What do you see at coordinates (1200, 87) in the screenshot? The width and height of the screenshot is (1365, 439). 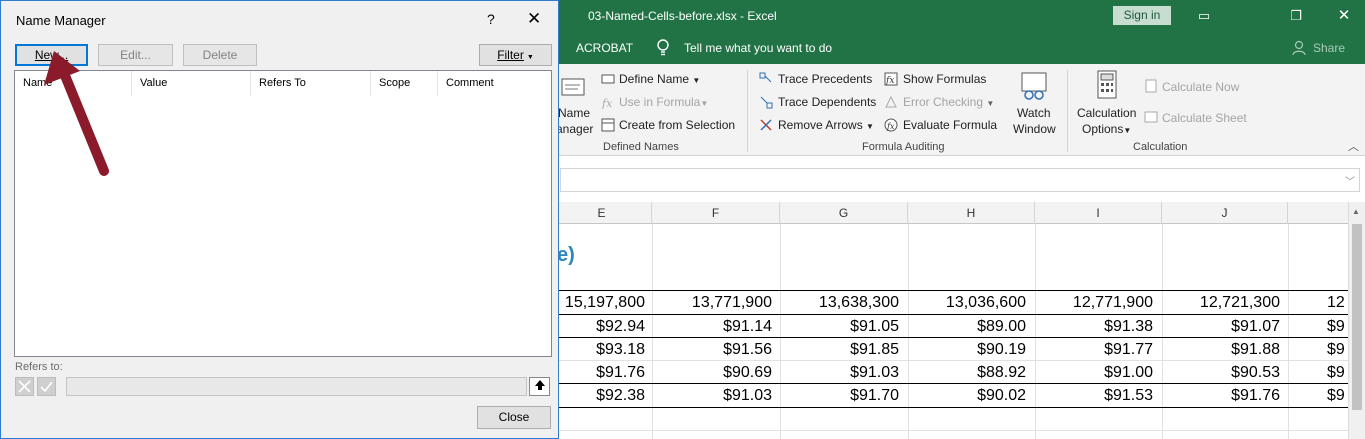 I see `calculate-now-button: Calculate Now` at bounding box center [1200, 87].